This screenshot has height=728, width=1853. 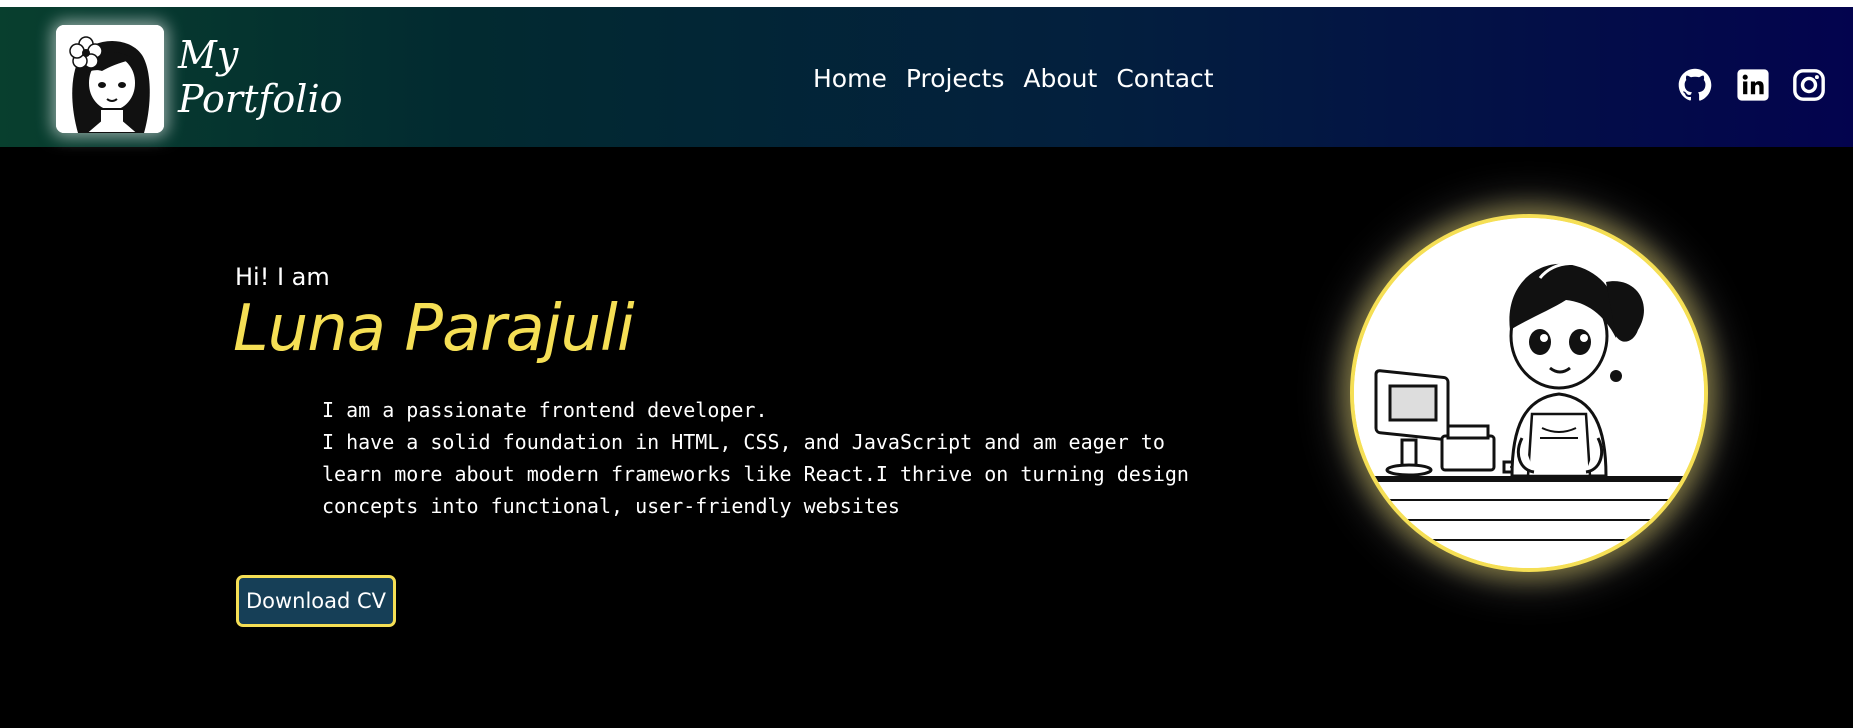 I want to click on logo, so click(x=110, y=79).